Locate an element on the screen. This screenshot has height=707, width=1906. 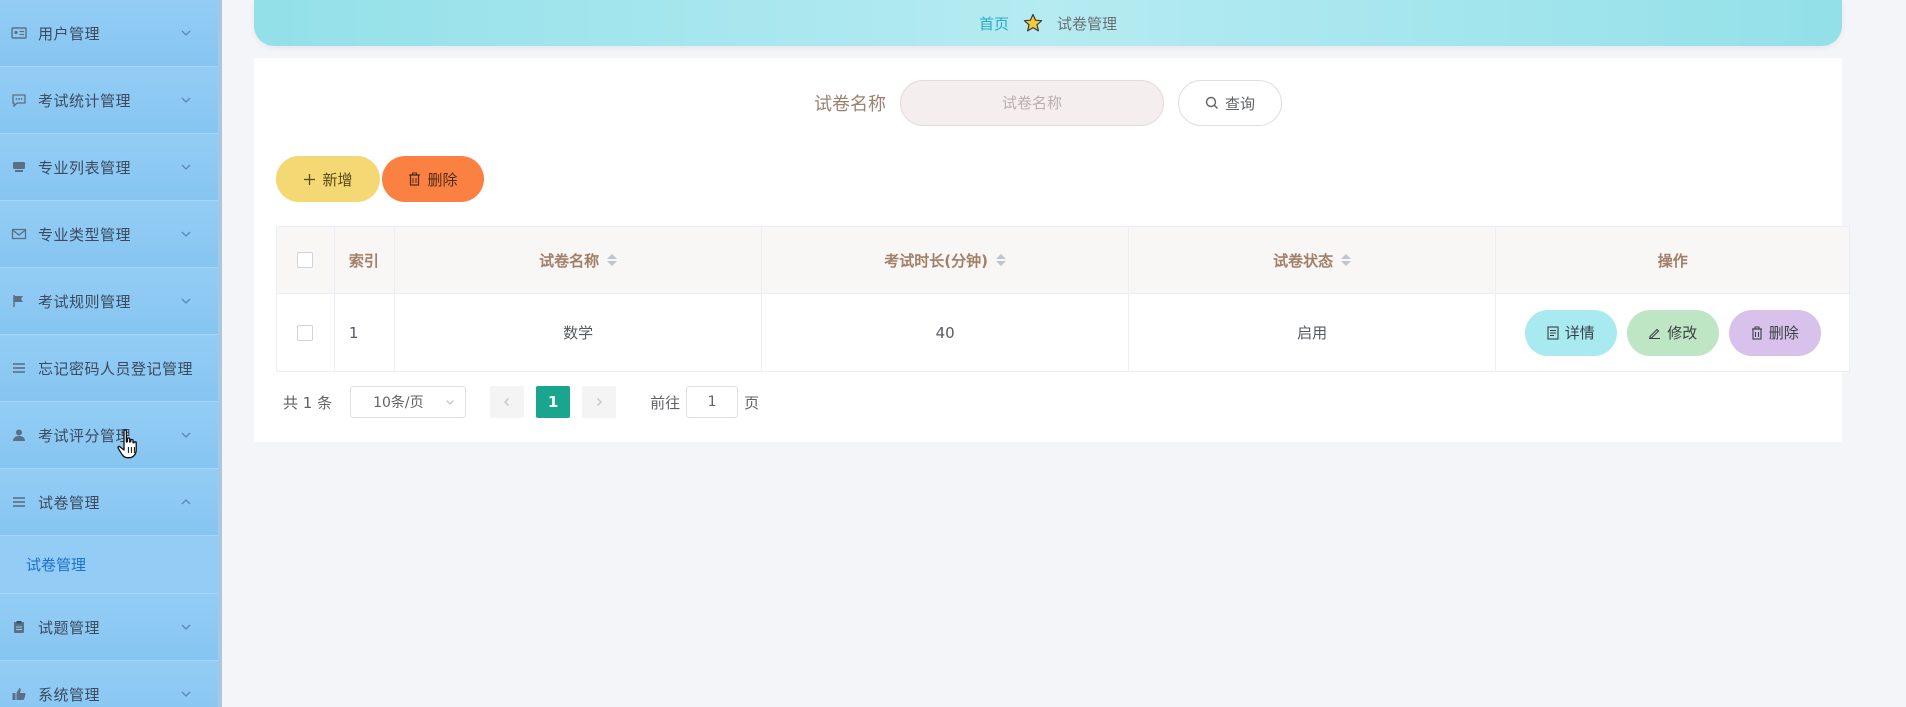
column-header-label: 试卷名称 is located at coordinates (569, 260).